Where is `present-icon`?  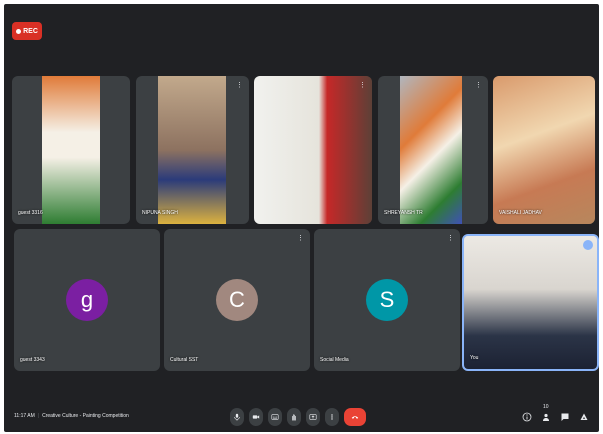
present-icon is located at coordinates (313, 417).